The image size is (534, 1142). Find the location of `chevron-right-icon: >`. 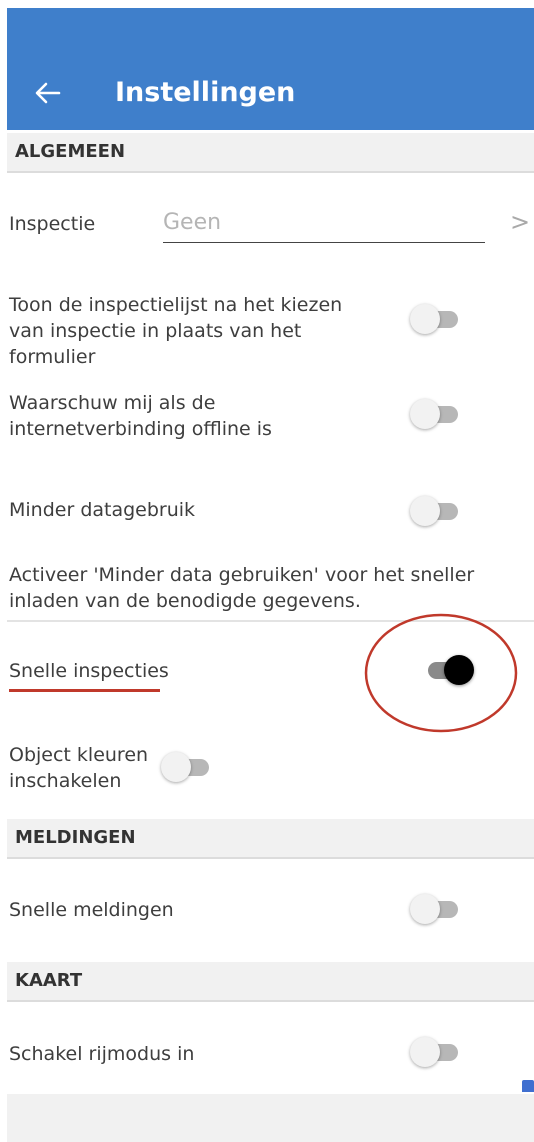

chevron-right-icon: > is located at coordinates (520, 222).